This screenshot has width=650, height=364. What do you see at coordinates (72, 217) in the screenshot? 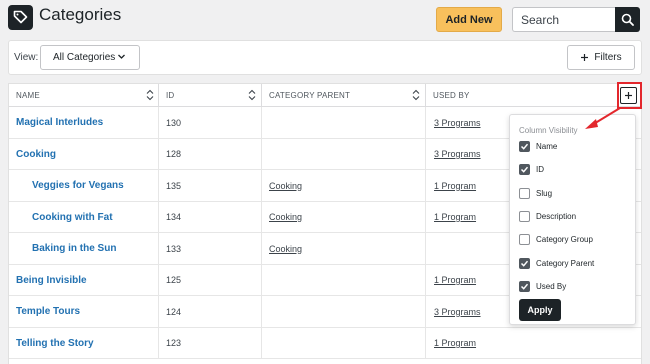
I see `category-name-link: Cooking with Fat` at bounding box center [72, 217].